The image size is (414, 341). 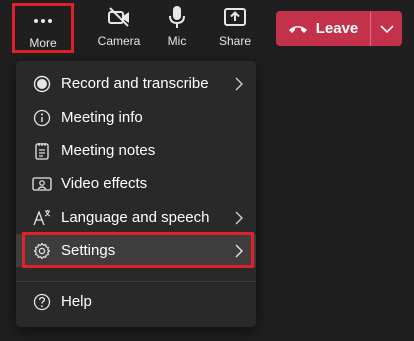 I want to click on mic-button: Mic, so click(x=177, y=28).